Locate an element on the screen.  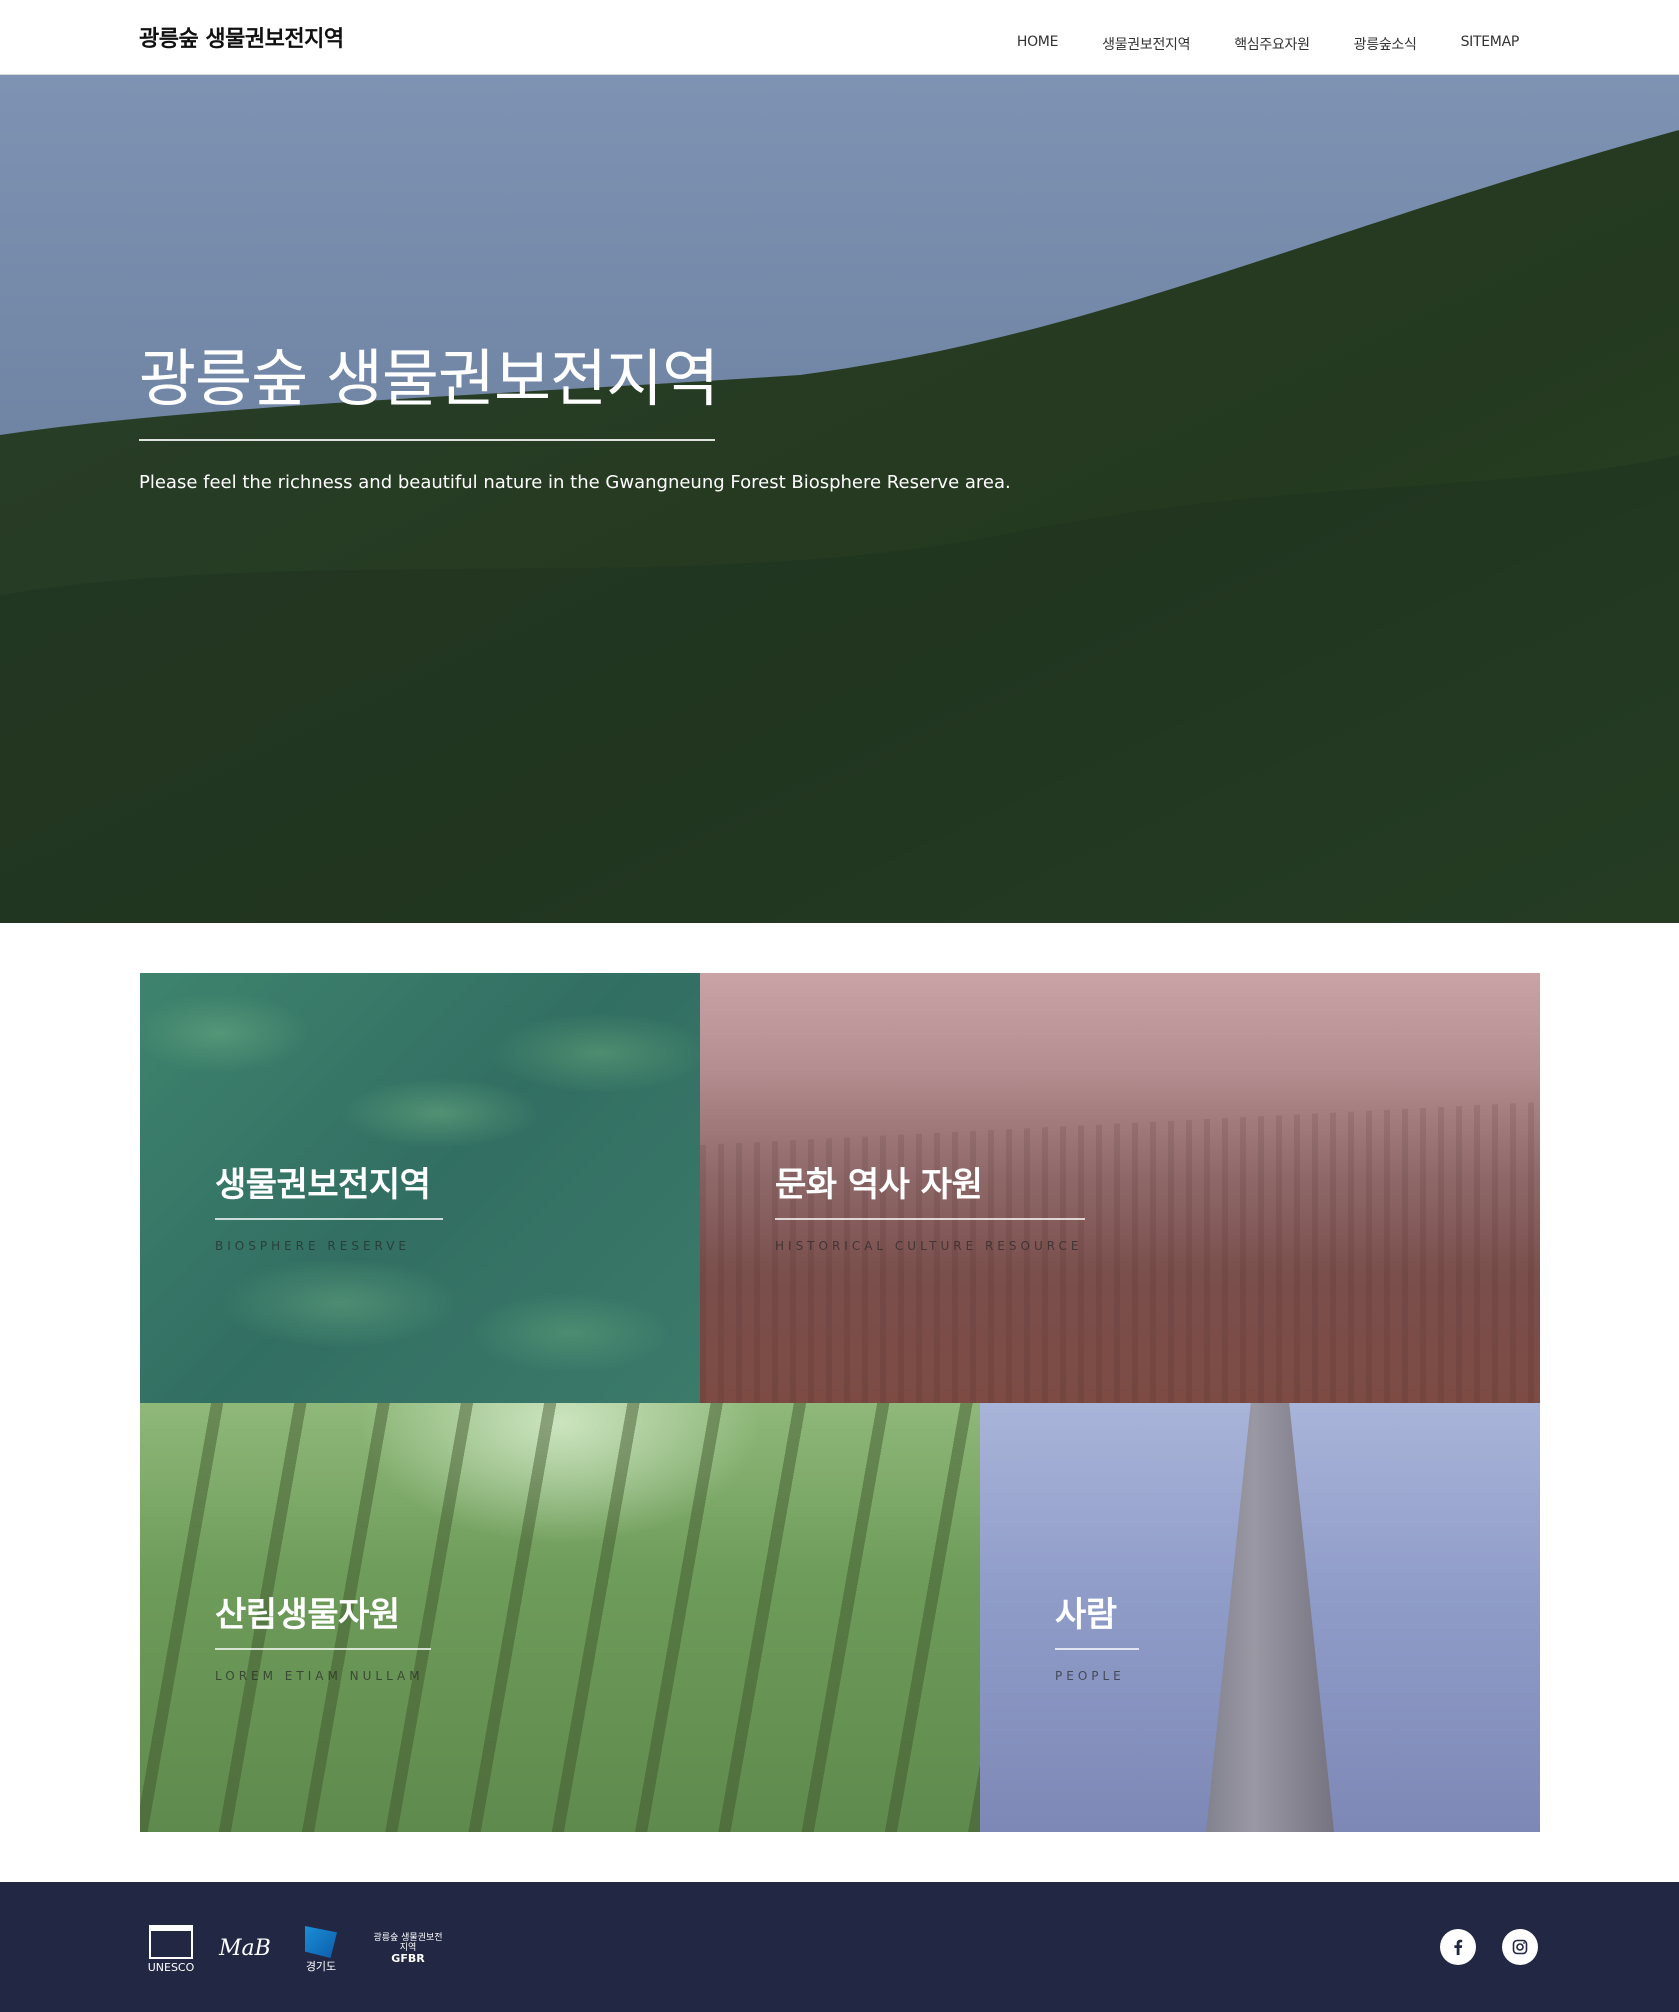
hero-divider is located at coordinates (427, 440).